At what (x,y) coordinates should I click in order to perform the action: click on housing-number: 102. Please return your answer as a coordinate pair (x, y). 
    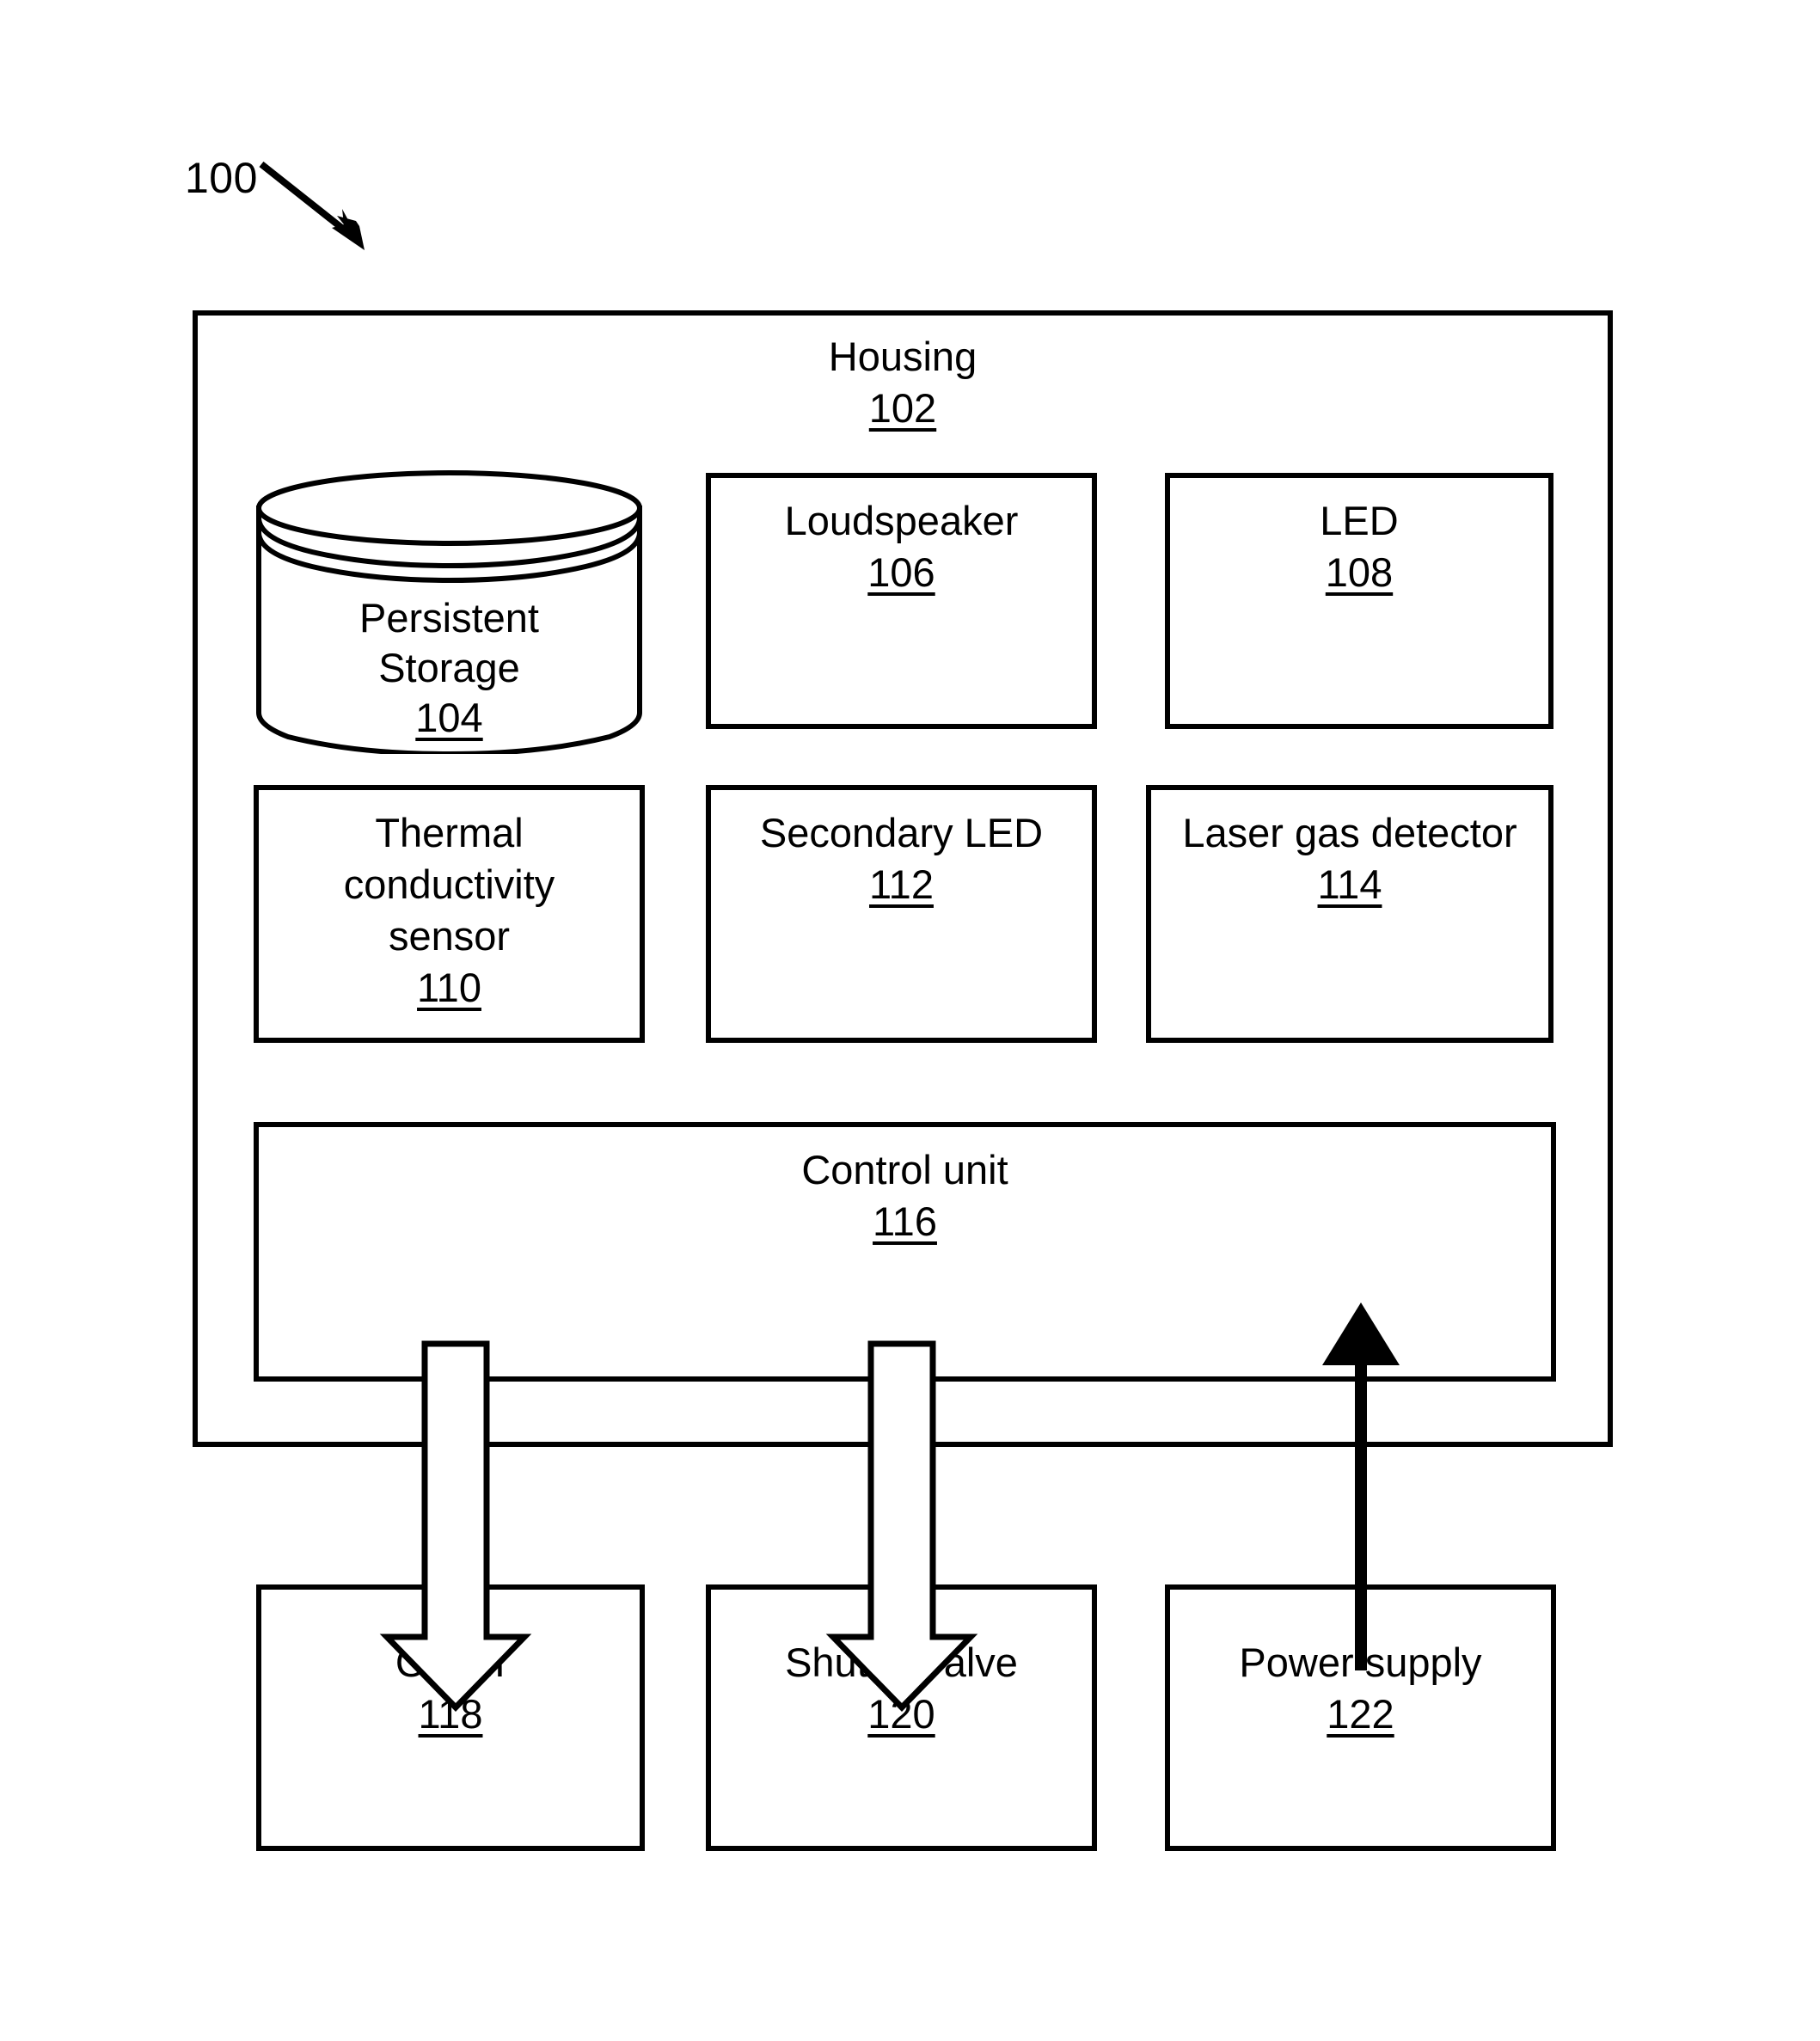
    Looking at the image, I should click on (902, 408).